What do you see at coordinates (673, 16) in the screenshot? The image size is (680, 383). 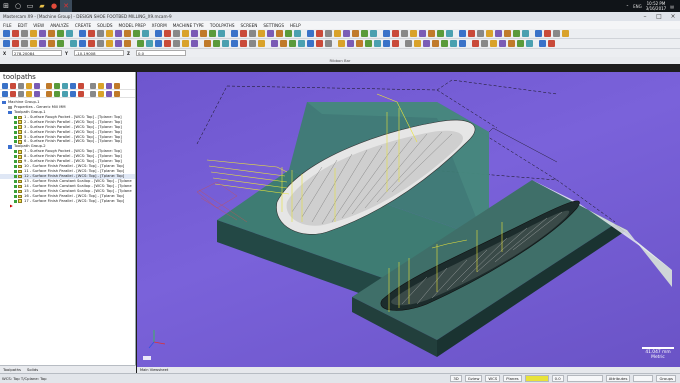 I see `close-button: ×` at bounding box center [673, 16].